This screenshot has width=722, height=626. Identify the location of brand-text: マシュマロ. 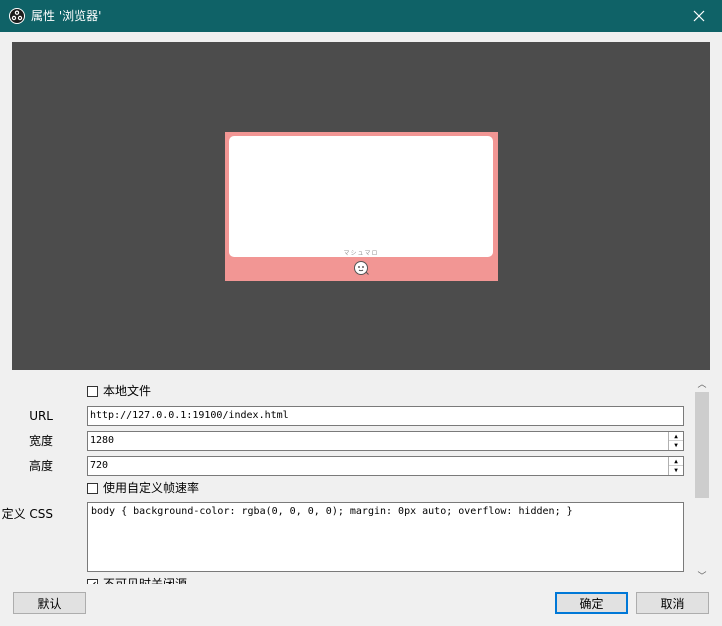
(361, 253).